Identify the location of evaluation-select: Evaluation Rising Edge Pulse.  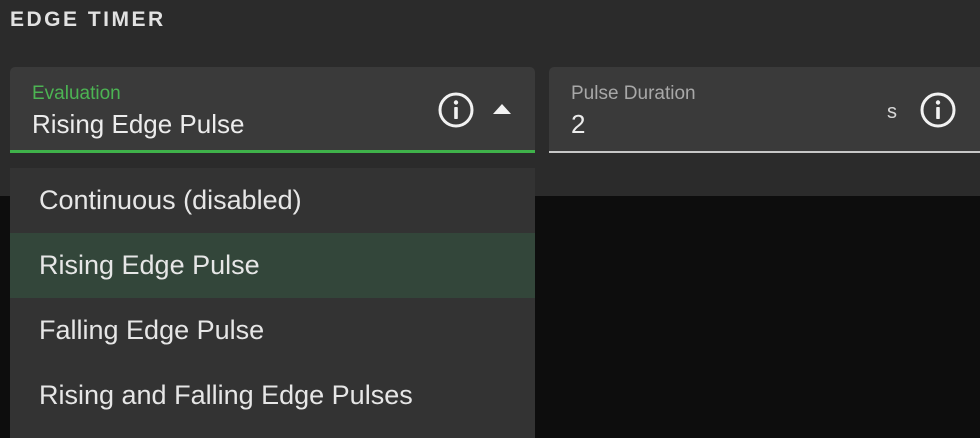
(272, 110).